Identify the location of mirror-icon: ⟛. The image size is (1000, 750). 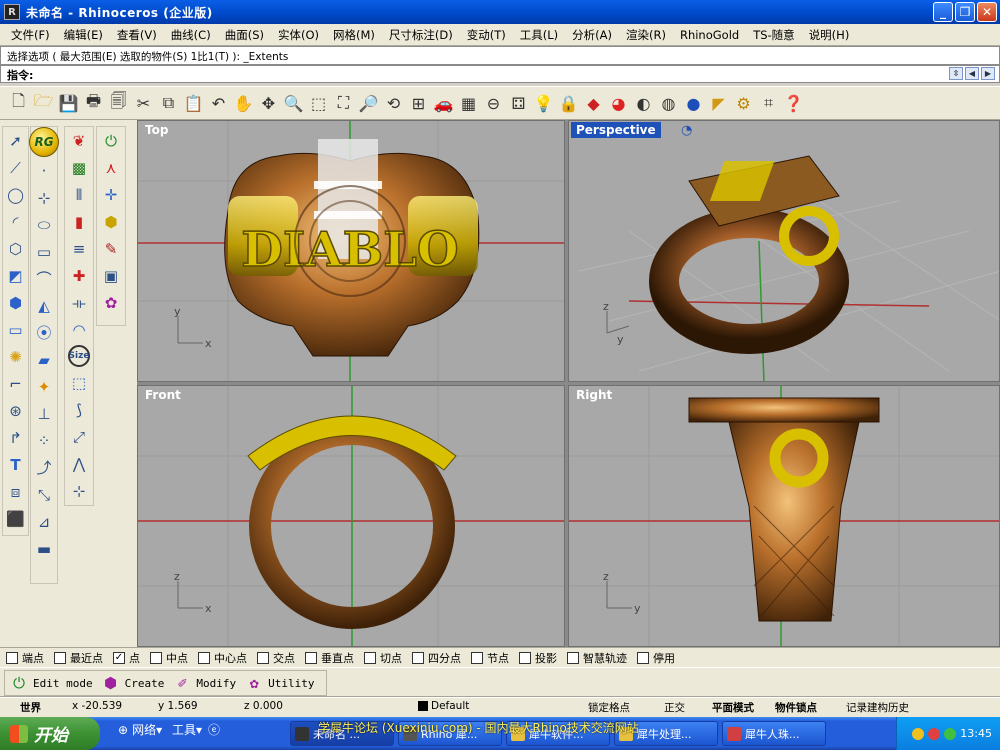
(79, 302).